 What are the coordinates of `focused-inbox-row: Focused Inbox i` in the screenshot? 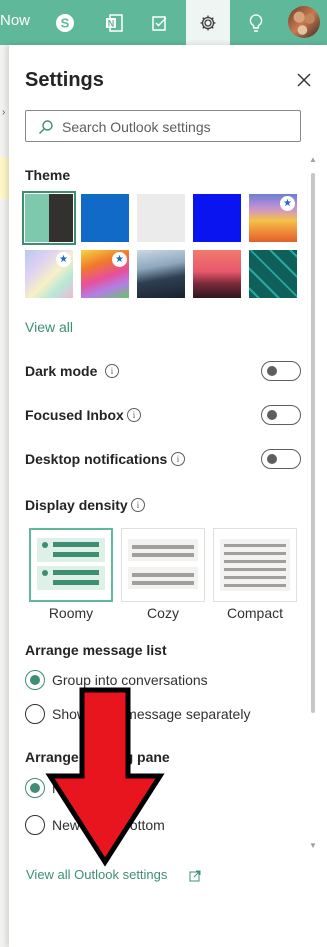 It's located at (163, 416).